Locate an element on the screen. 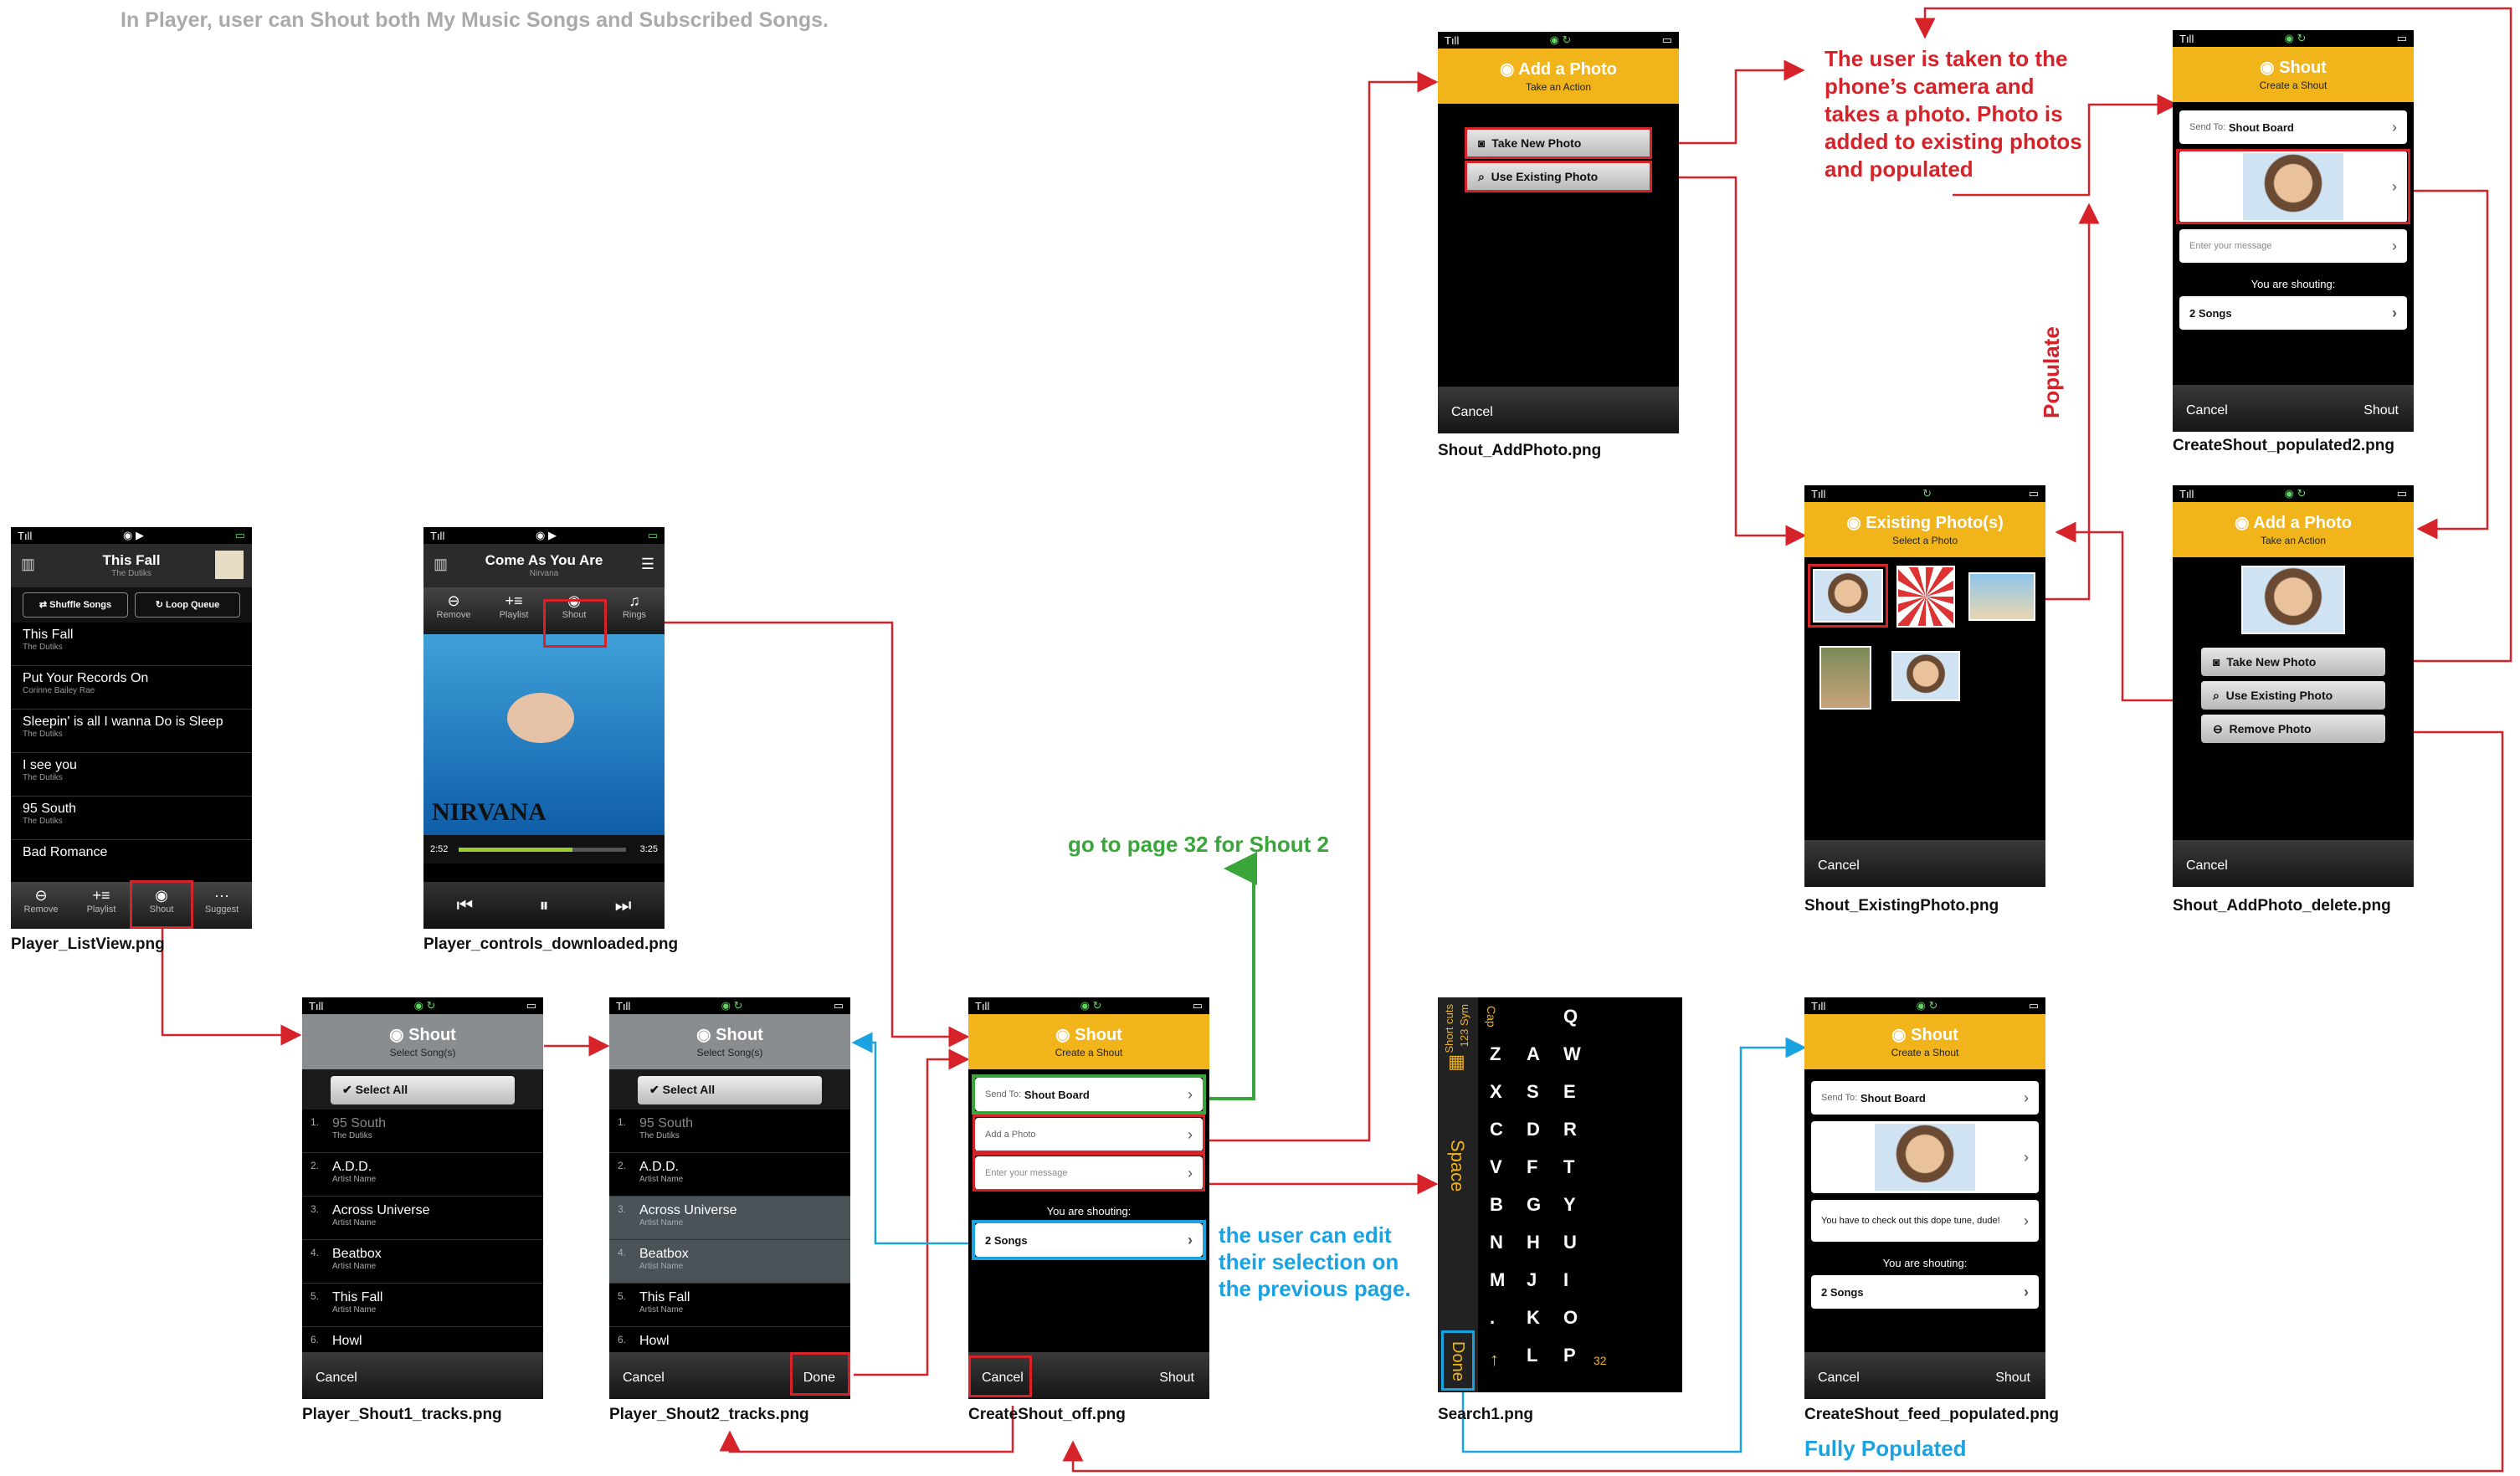 This screenshot has height=1476, width=2520. track-row-selected: 4. Beatbox Artist Name is located at coordinates (729, 1262).